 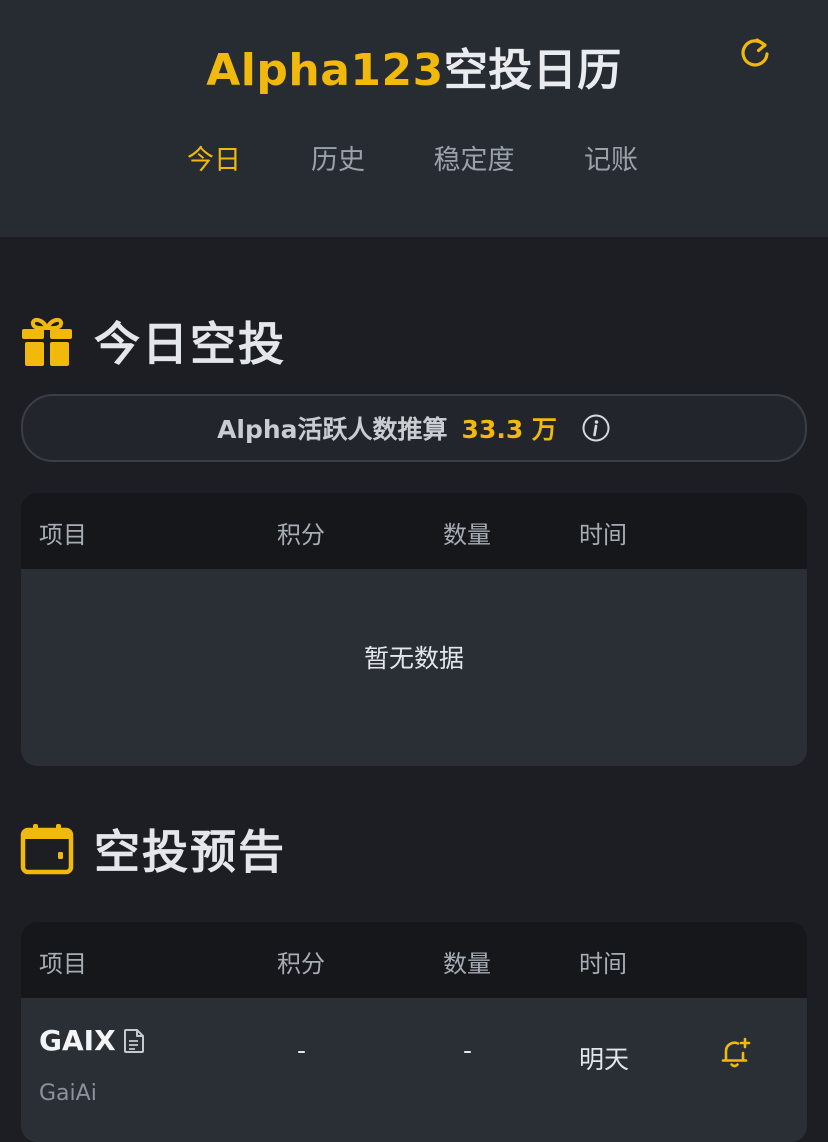 What do you see at coordinates (611, 157) in the screenshot?
I see `tab-bookkeeping: 记账` at bounding box center [611, 157].